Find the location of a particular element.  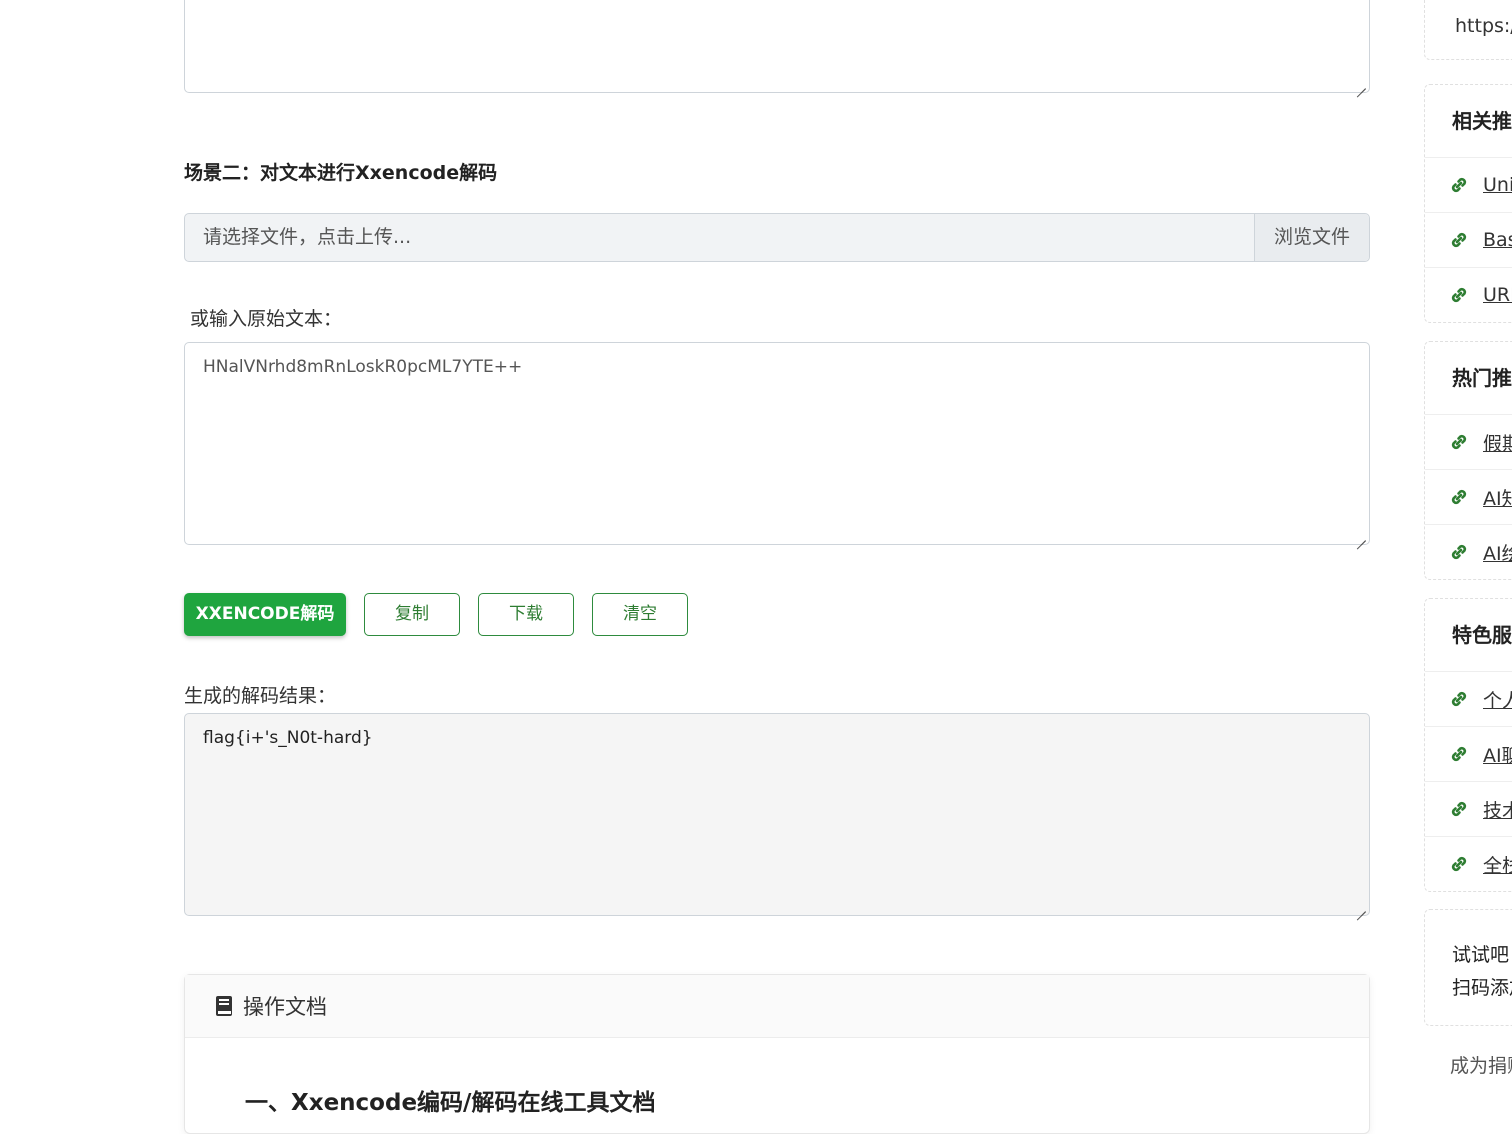

related-item: URL is located at coordinates (1468, 295).